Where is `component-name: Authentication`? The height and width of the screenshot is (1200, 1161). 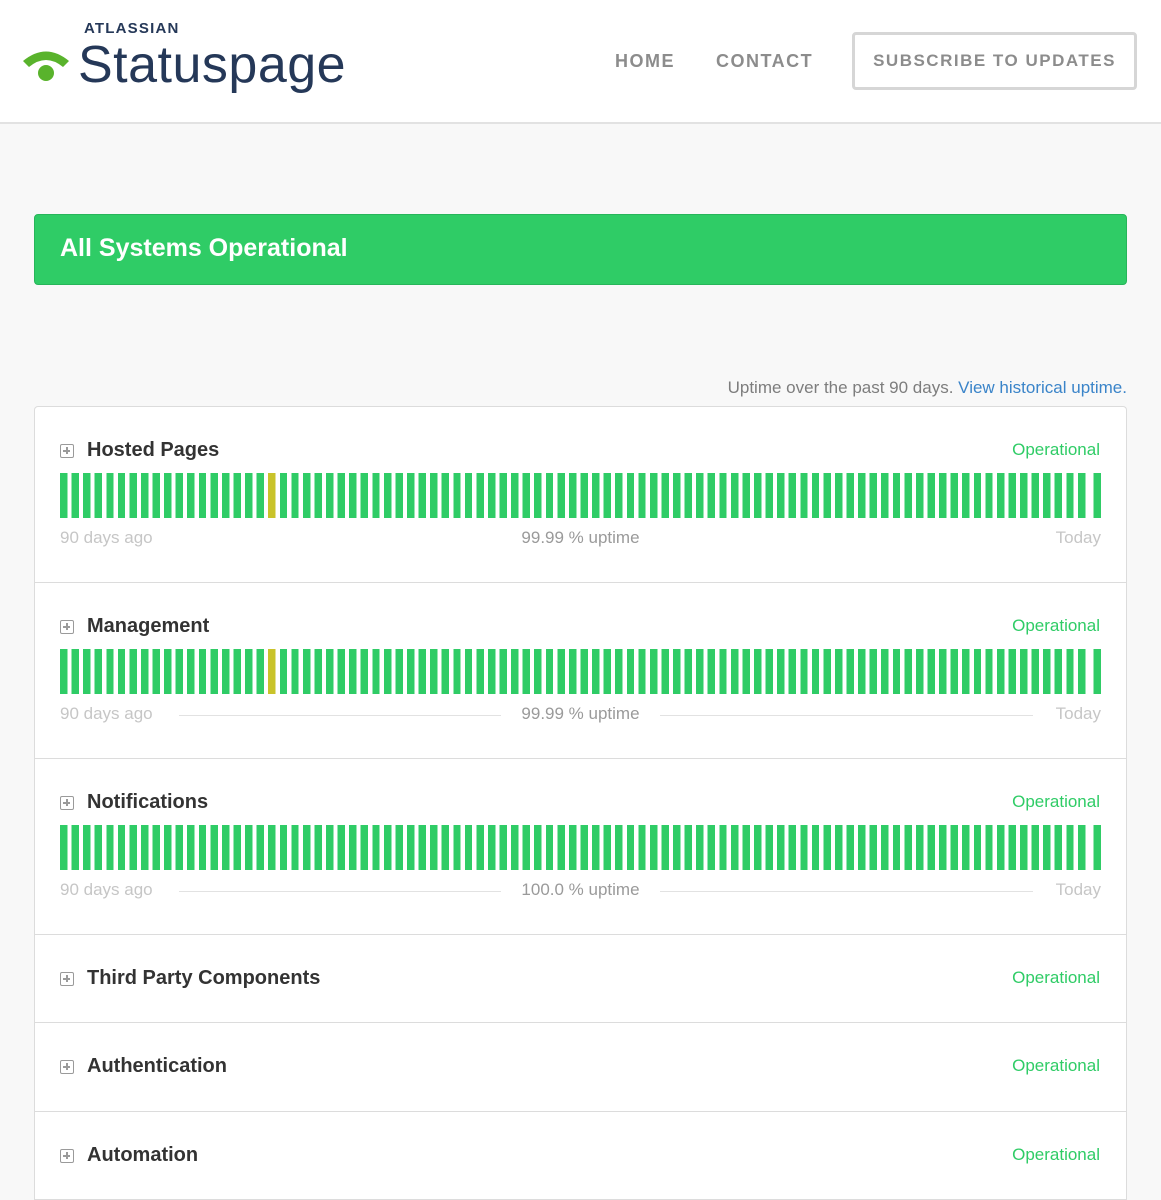
component-name: Authentication is located at coordinates (157, 1066).